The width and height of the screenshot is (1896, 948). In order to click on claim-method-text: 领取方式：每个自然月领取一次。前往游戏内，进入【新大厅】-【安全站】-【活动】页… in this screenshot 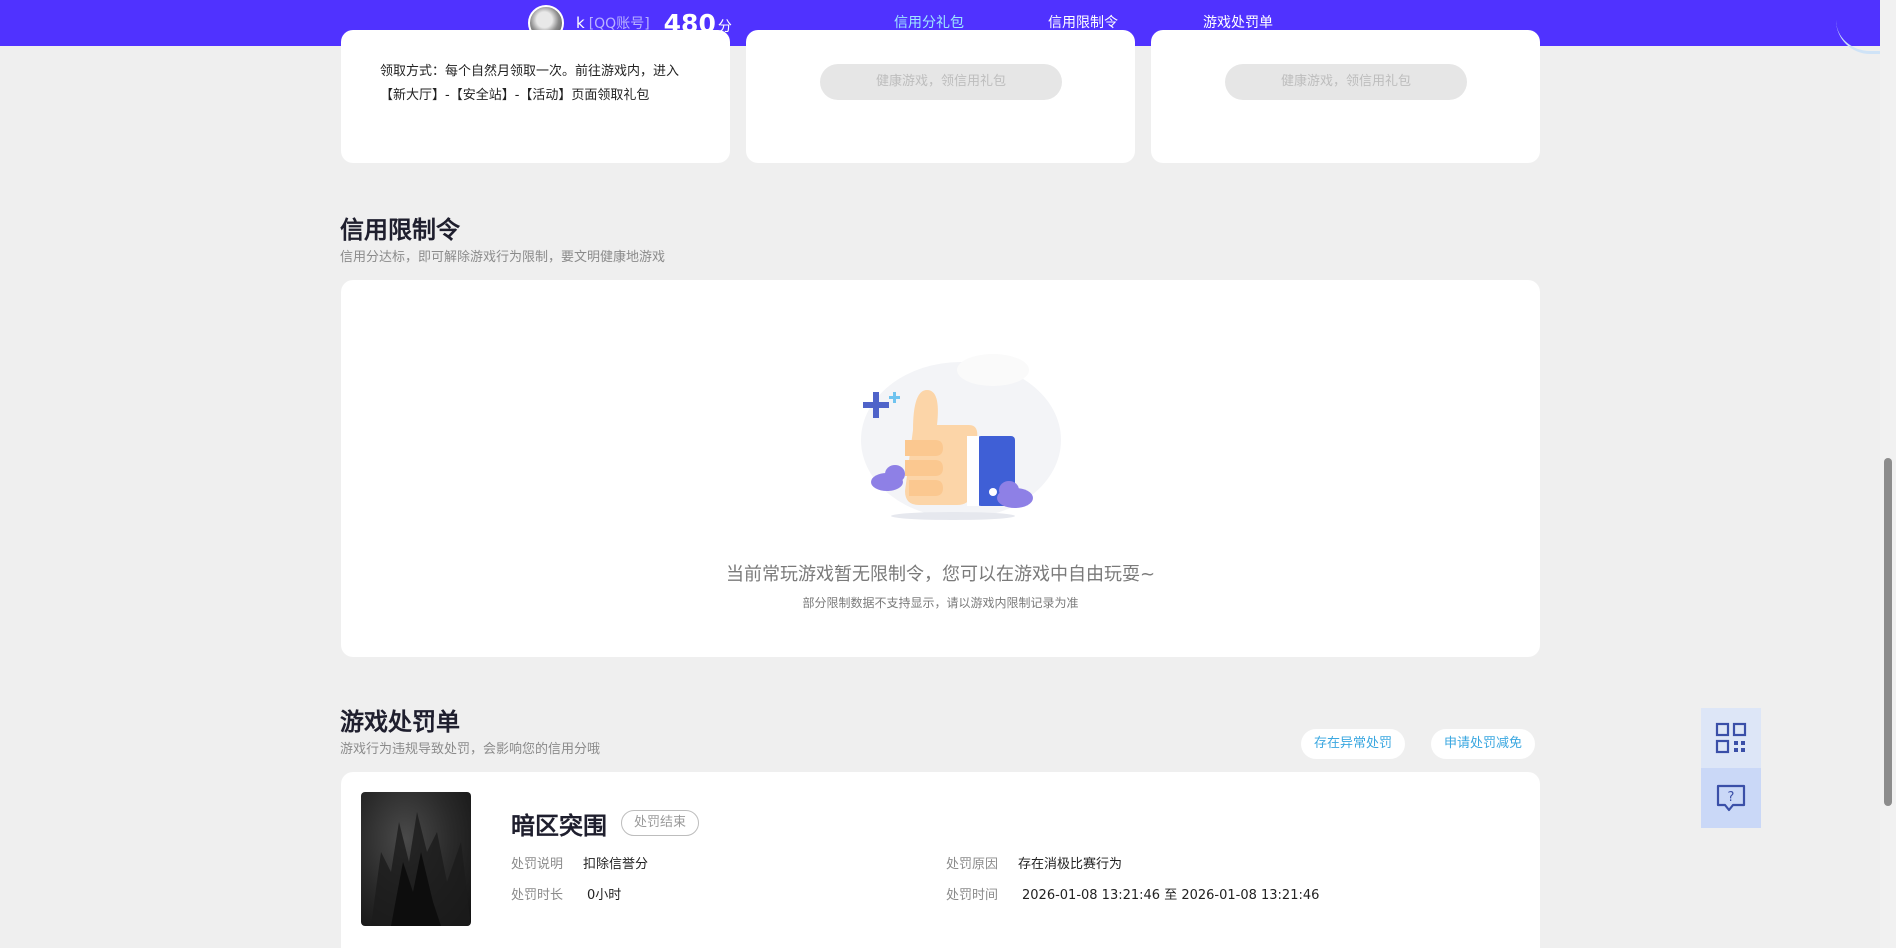, I will do `click(530, 83)`.